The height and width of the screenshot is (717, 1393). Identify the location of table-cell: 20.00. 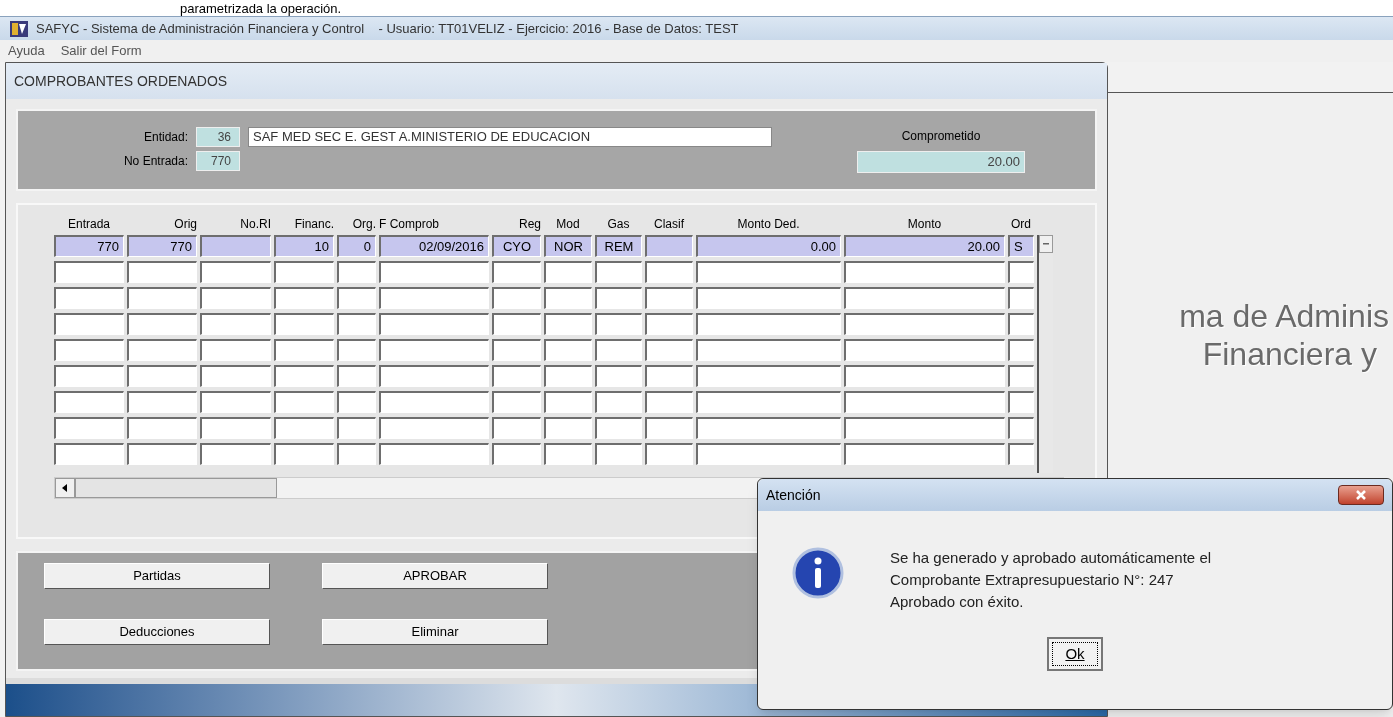
(924, 246).